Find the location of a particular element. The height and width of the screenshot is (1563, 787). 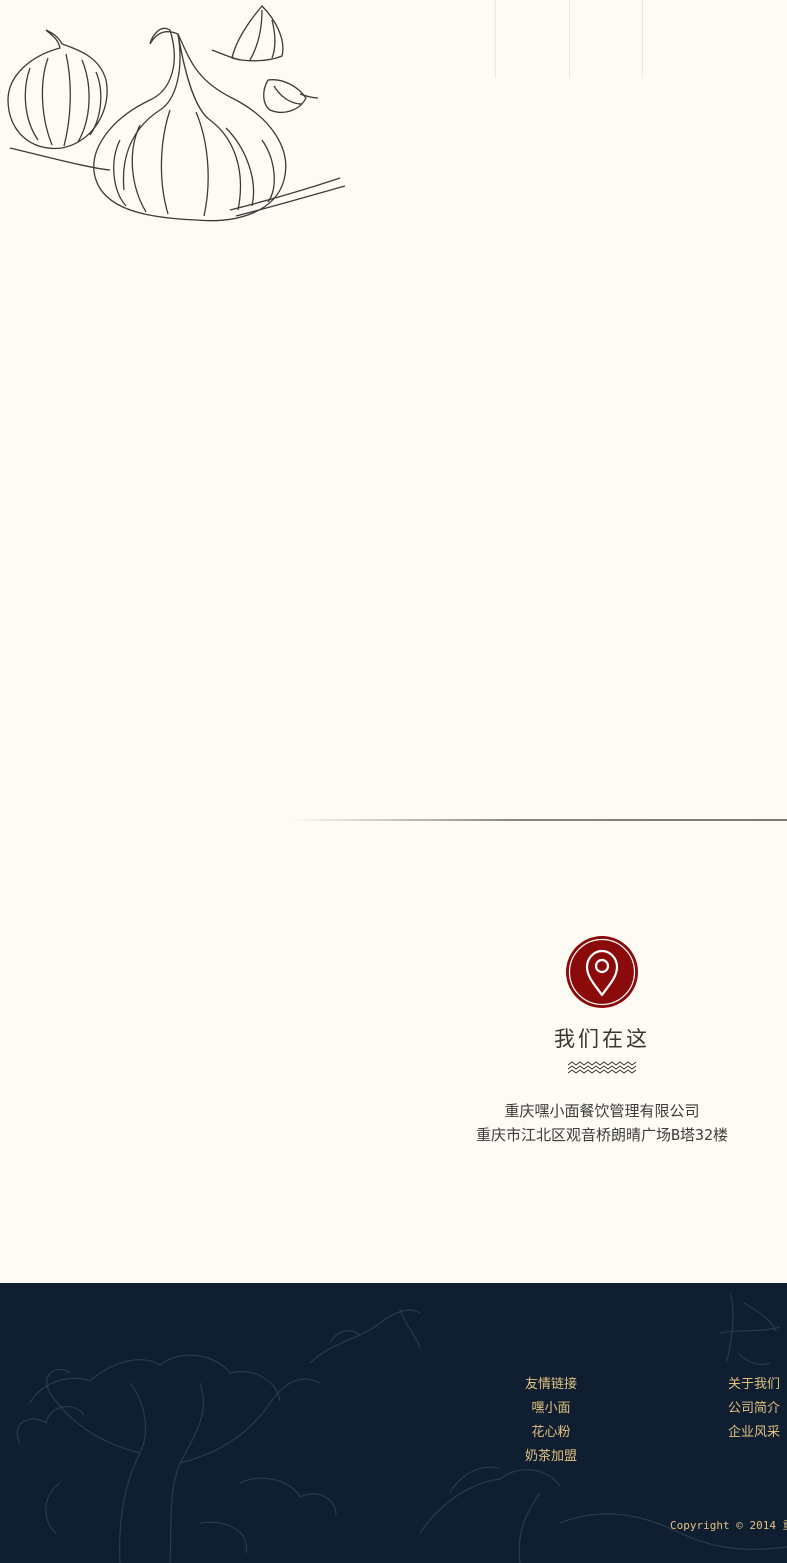

address: 重庆嘿小面餐饮管理有限公司 重庆市江北区观音桥朗晴广场B塔32楼 is located at coordinates (602, 1123).